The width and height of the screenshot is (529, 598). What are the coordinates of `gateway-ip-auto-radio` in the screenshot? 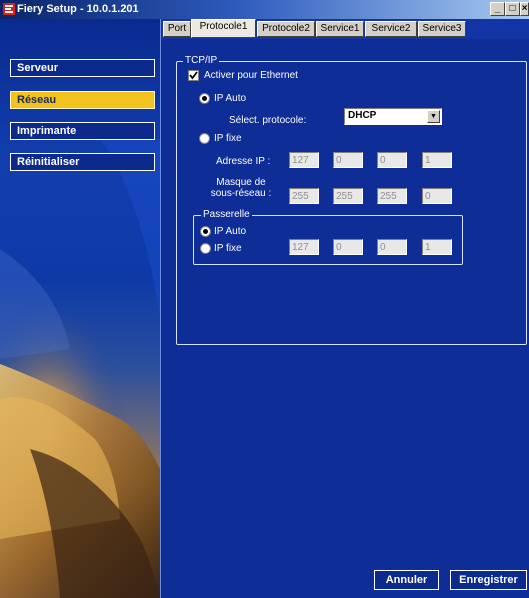 It's located at (205, 231).